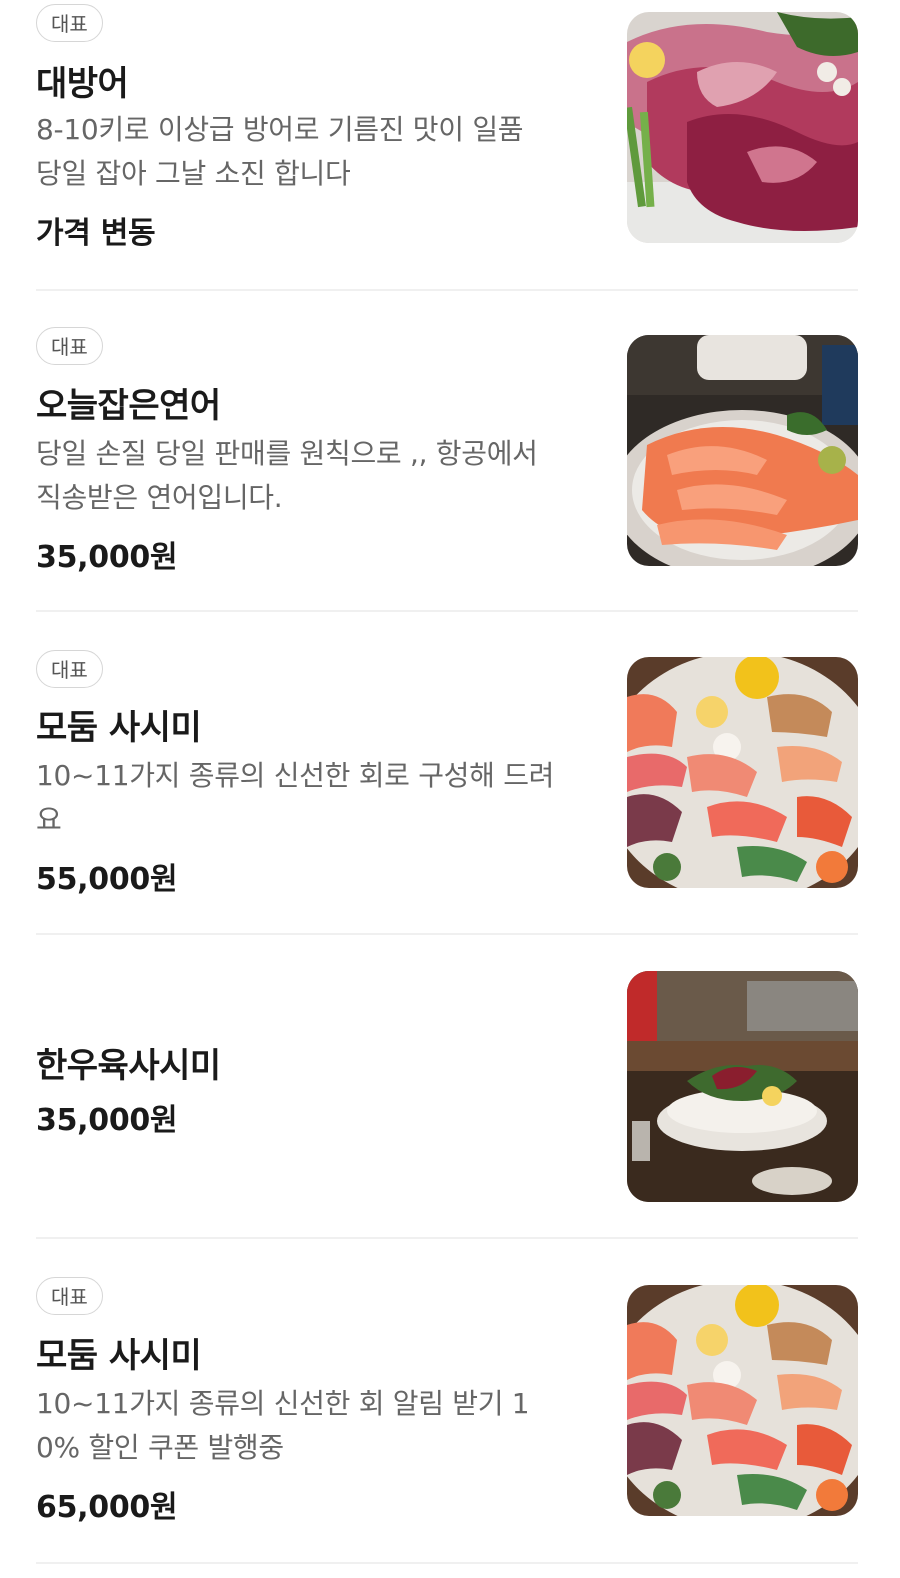 This screenshot has height=1578, width=900. I want to click on menu-item-name: 대방어, so click(82, 84).